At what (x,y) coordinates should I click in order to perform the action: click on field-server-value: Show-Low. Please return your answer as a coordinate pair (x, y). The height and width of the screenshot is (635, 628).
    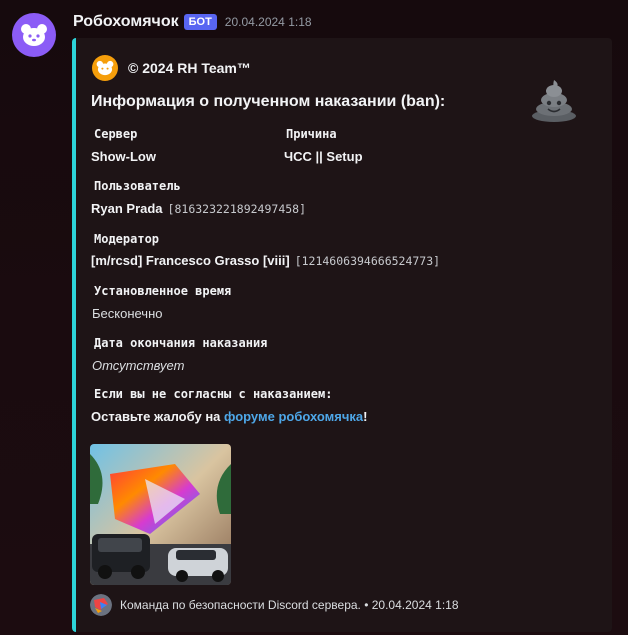
    Looking at the image, I should click on (123, 156).